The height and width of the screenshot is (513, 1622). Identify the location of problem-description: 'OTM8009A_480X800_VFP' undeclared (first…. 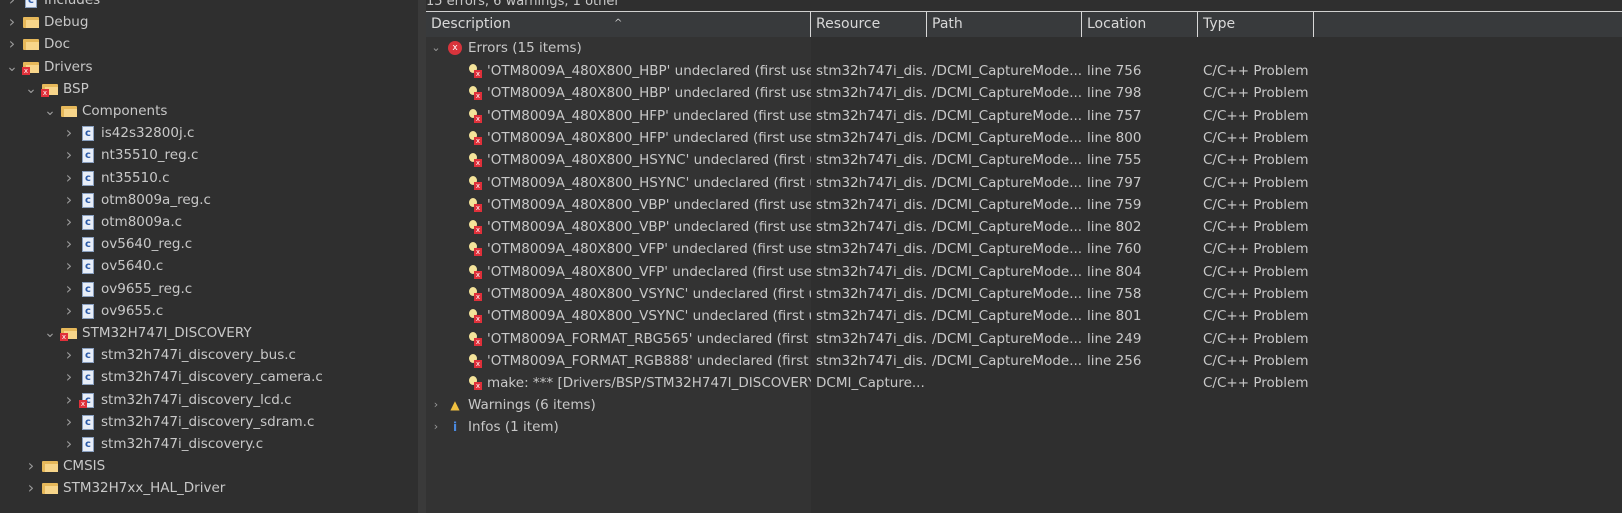
(649, 249).